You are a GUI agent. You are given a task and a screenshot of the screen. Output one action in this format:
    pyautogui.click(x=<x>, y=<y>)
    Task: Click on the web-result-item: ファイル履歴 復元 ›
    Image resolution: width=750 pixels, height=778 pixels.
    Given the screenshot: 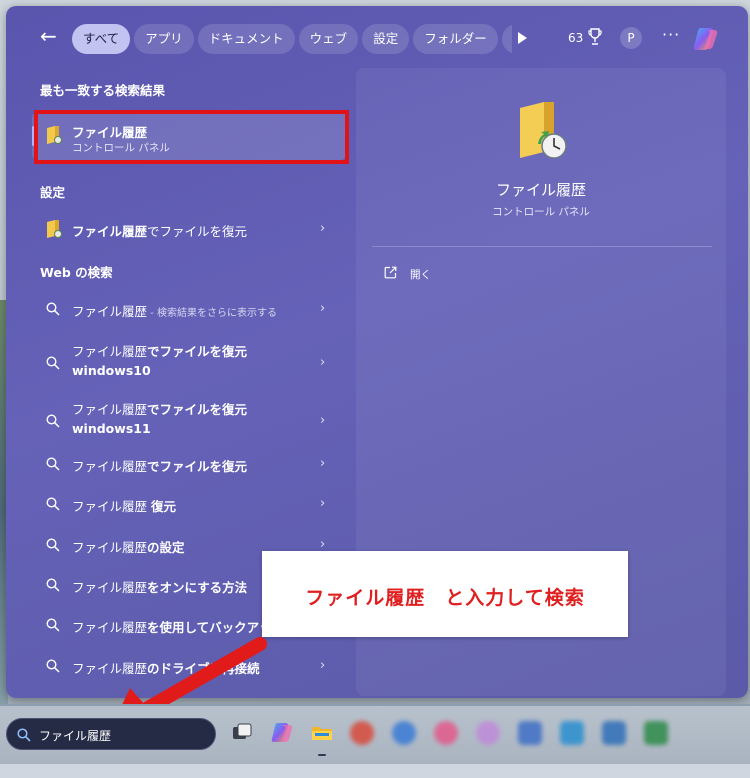 What is the action you would take?
    pyautogui.click(x=189, y=504)
    